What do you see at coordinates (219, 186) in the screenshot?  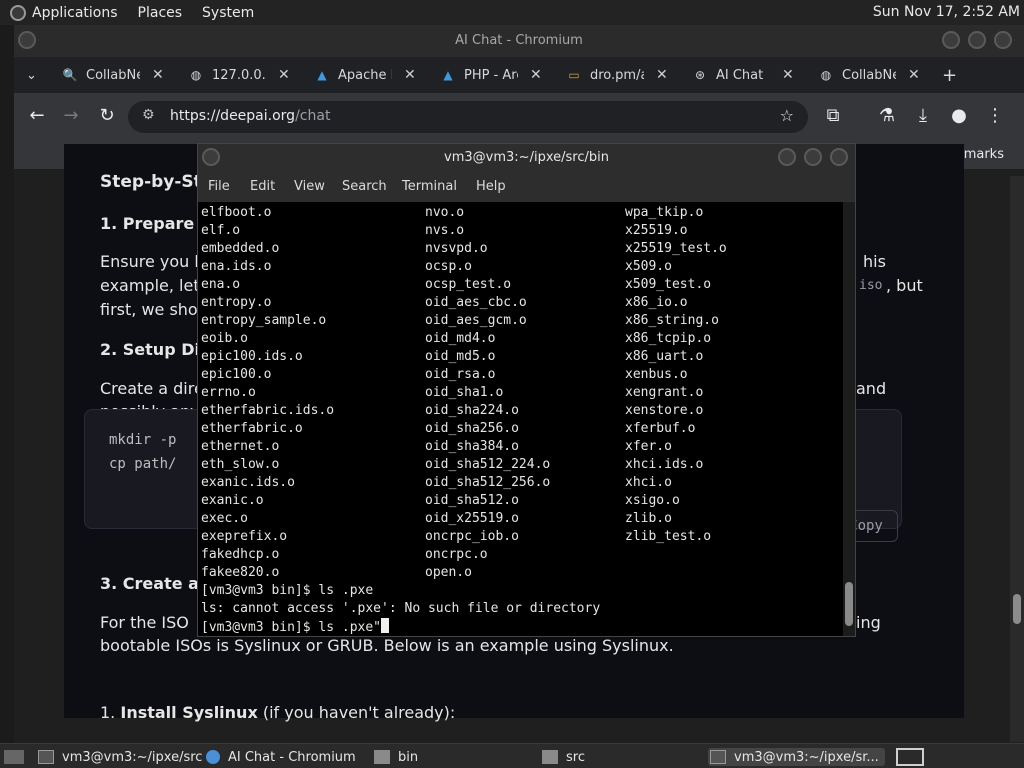 I see `menu-file: File` at bounding box center [219, 186].